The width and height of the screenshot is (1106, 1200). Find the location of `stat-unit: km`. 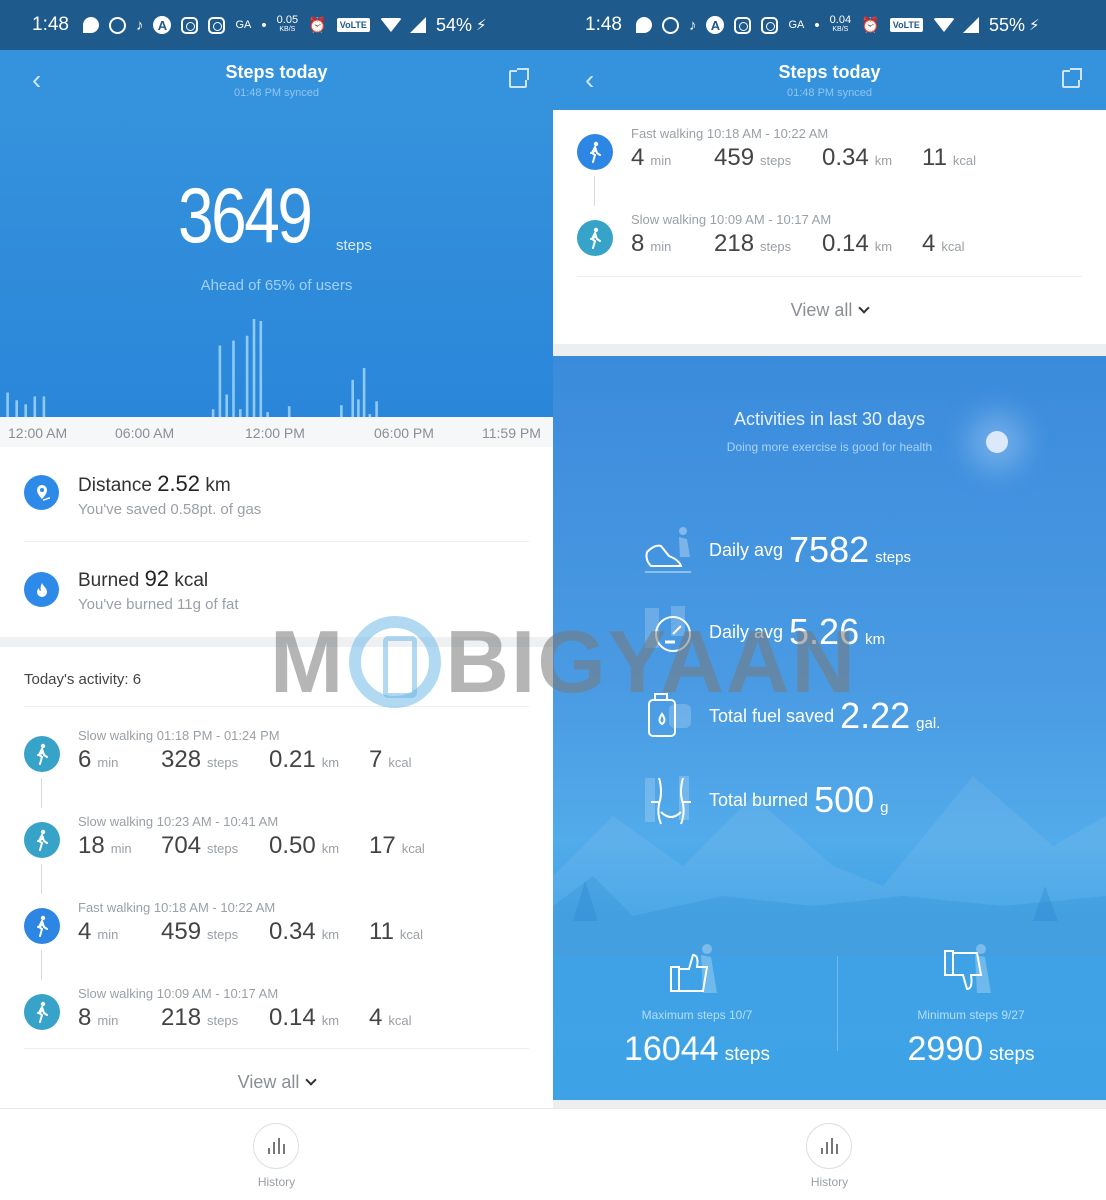

stat-unit: km is located at coordinates (875, 639).